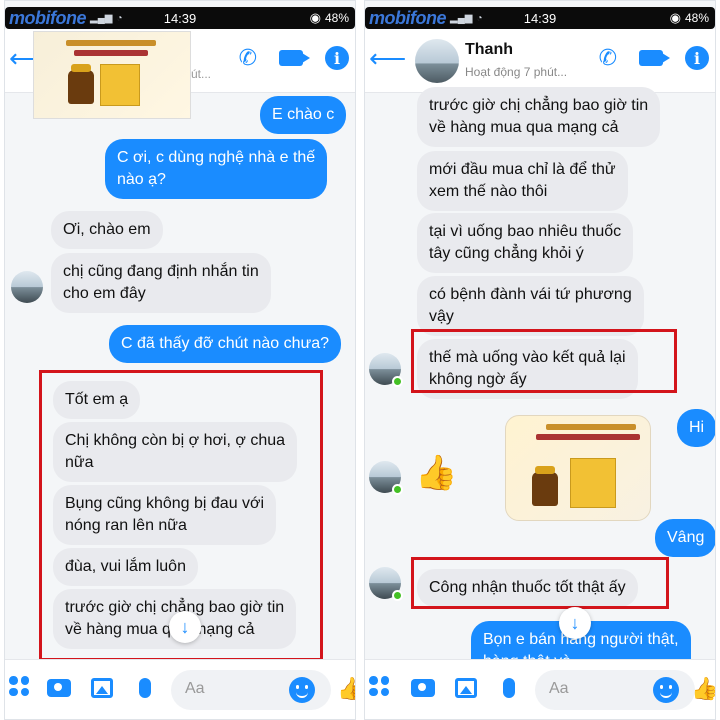 This screenshot has height=720, width=720. I want to click on message-incoming: Chị không còn bị ợ hơi, ợ chua nữa, so click(175, 452).